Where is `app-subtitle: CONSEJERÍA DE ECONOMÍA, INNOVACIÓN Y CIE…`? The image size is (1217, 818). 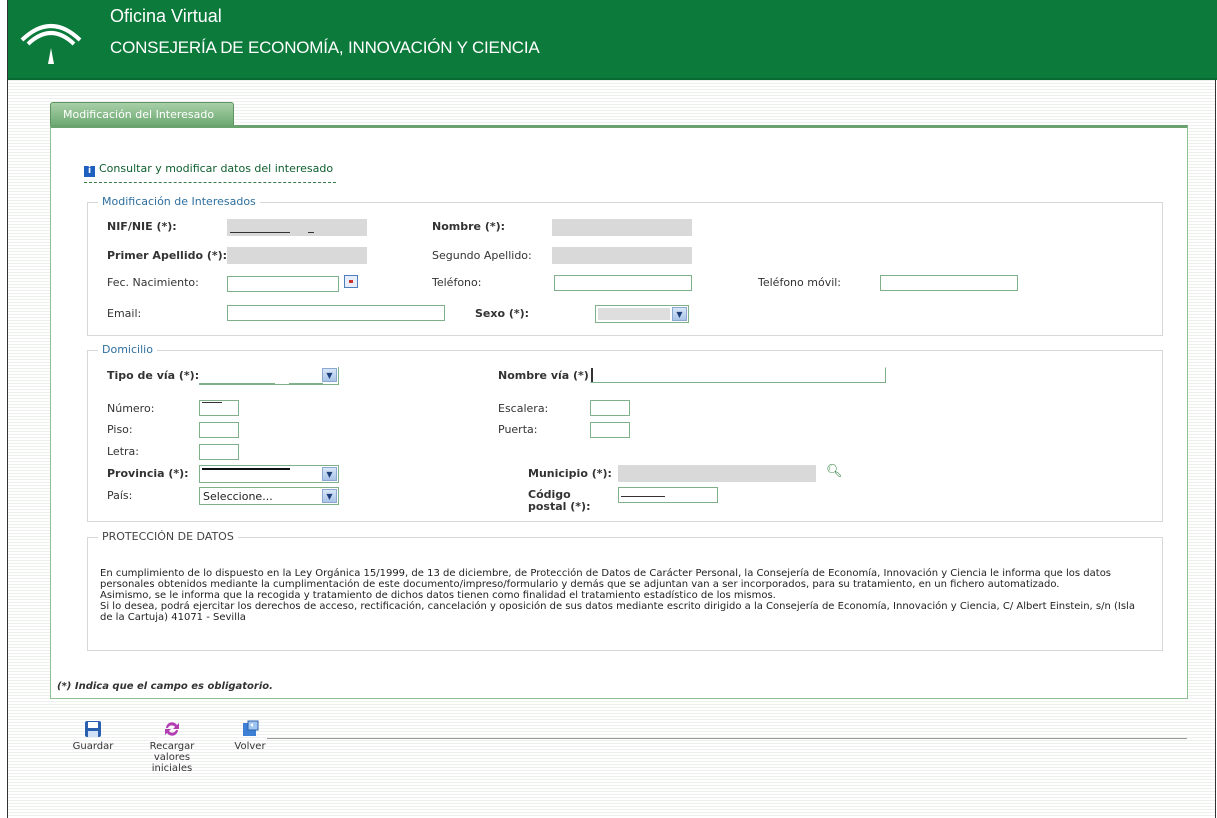
app-subtitle: CONSEJERÍA DE ECONOMÍA, INNOVACIÓN Y CIE… is located at coordinates (325, 47).